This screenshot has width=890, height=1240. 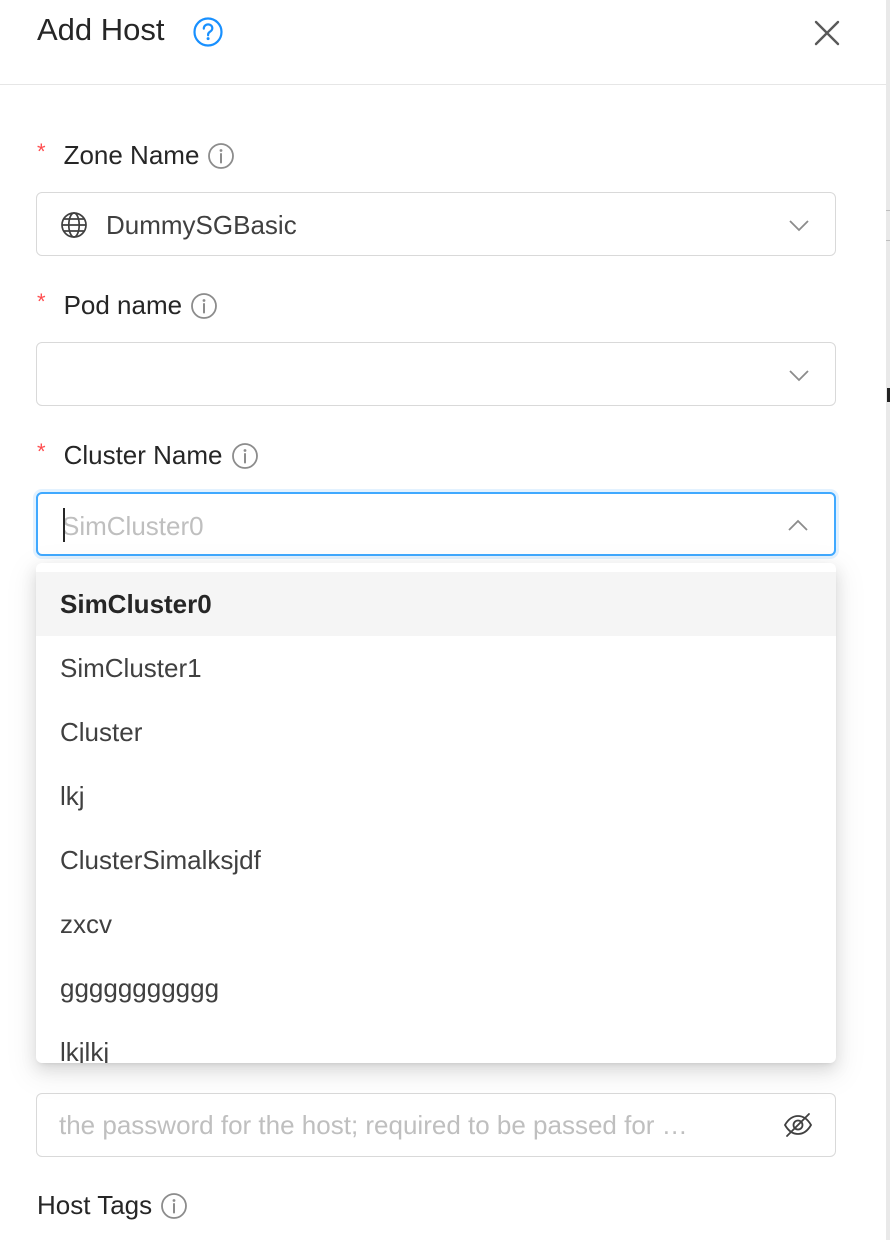 What do you see at coordinates (64, 525) in the screenshot?
I see `text-caret` at bounding box center [64, 525].